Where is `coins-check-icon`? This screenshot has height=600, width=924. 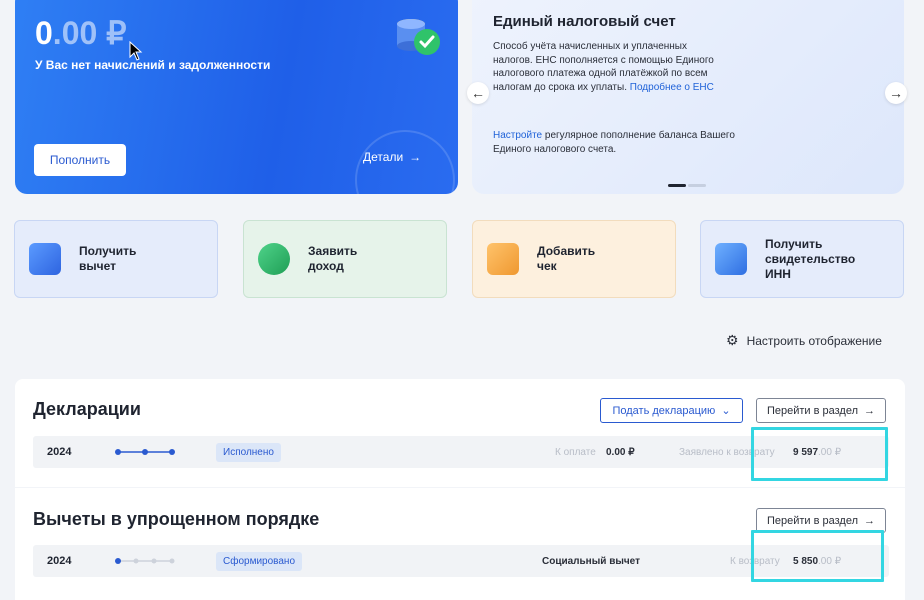
coins-check-icon is located at coordinates (418, 37).